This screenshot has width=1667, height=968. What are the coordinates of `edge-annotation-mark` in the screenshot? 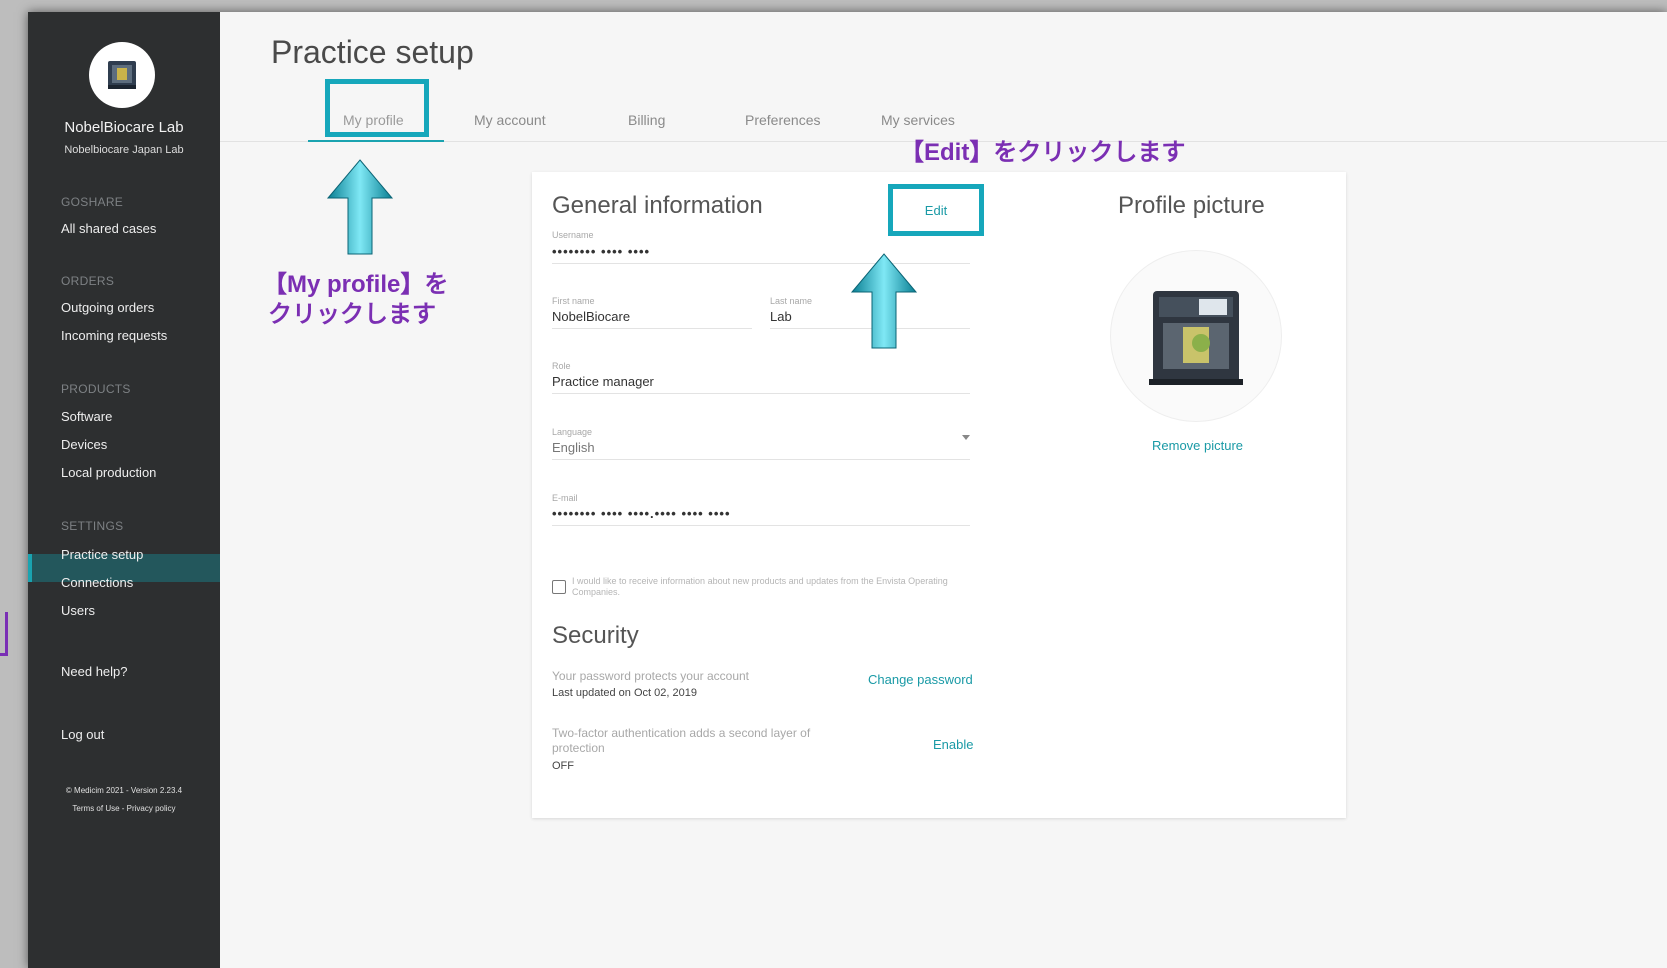 It's located at (4, 634).